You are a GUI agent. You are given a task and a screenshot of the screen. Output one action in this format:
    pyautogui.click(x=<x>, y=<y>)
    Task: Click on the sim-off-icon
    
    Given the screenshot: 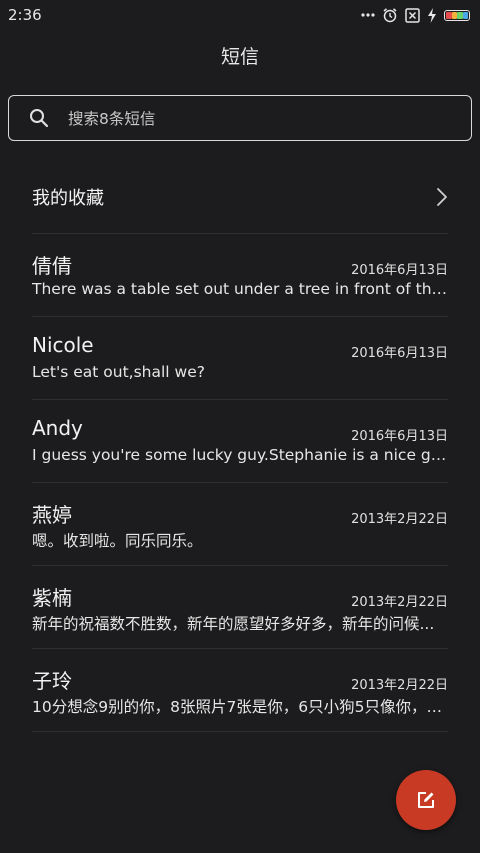 What is the action you would take?
    pyautogui.click(x=412, y=15)
    